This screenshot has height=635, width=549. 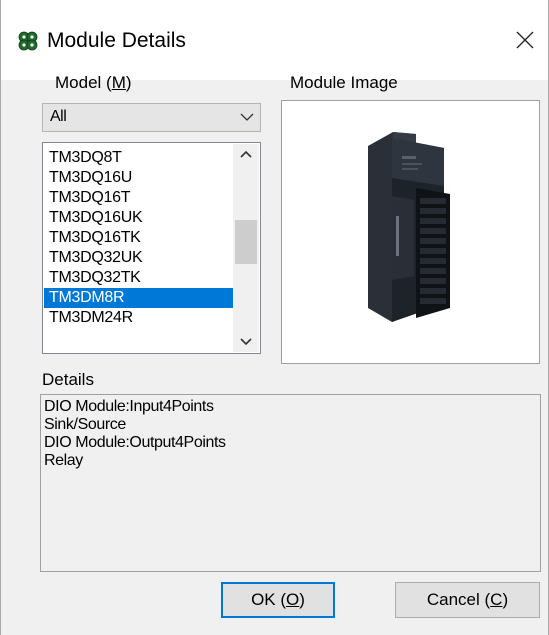 What do you see at coordinates (68, 379) in the screenshot?
I see `details-label: Details` at bounding box center [68, 379].